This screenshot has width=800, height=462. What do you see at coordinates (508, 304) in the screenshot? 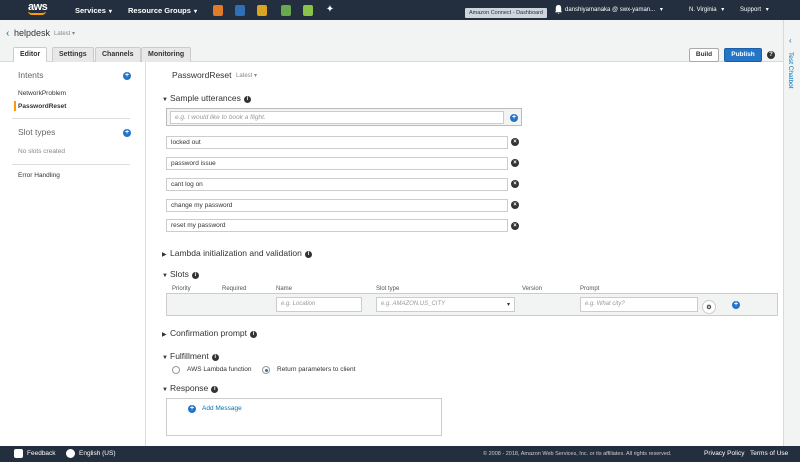
I see `chevron-down-icon: ▾` at bounding box center [508, 304].